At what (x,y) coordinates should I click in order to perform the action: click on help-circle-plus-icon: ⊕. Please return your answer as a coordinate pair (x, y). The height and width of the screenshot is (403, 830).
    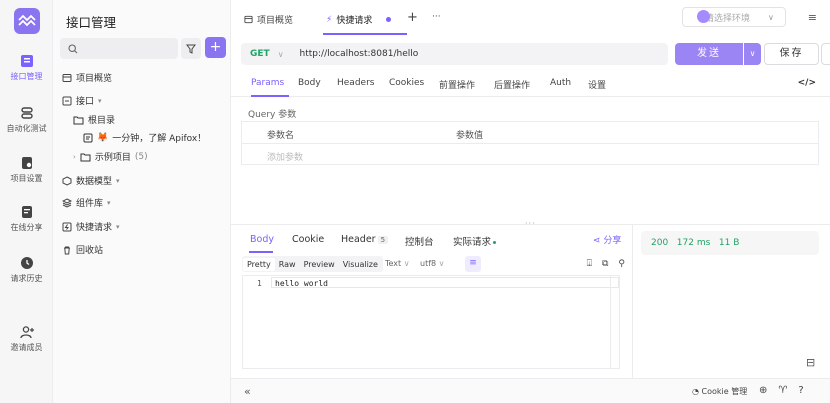
    Looking at the image, I should click on (763, 390).